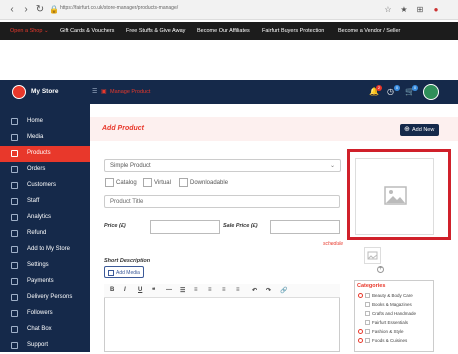 The image size is (458, 354). I want to click on sidebar-item-staff: Staff, so click(45, 202).